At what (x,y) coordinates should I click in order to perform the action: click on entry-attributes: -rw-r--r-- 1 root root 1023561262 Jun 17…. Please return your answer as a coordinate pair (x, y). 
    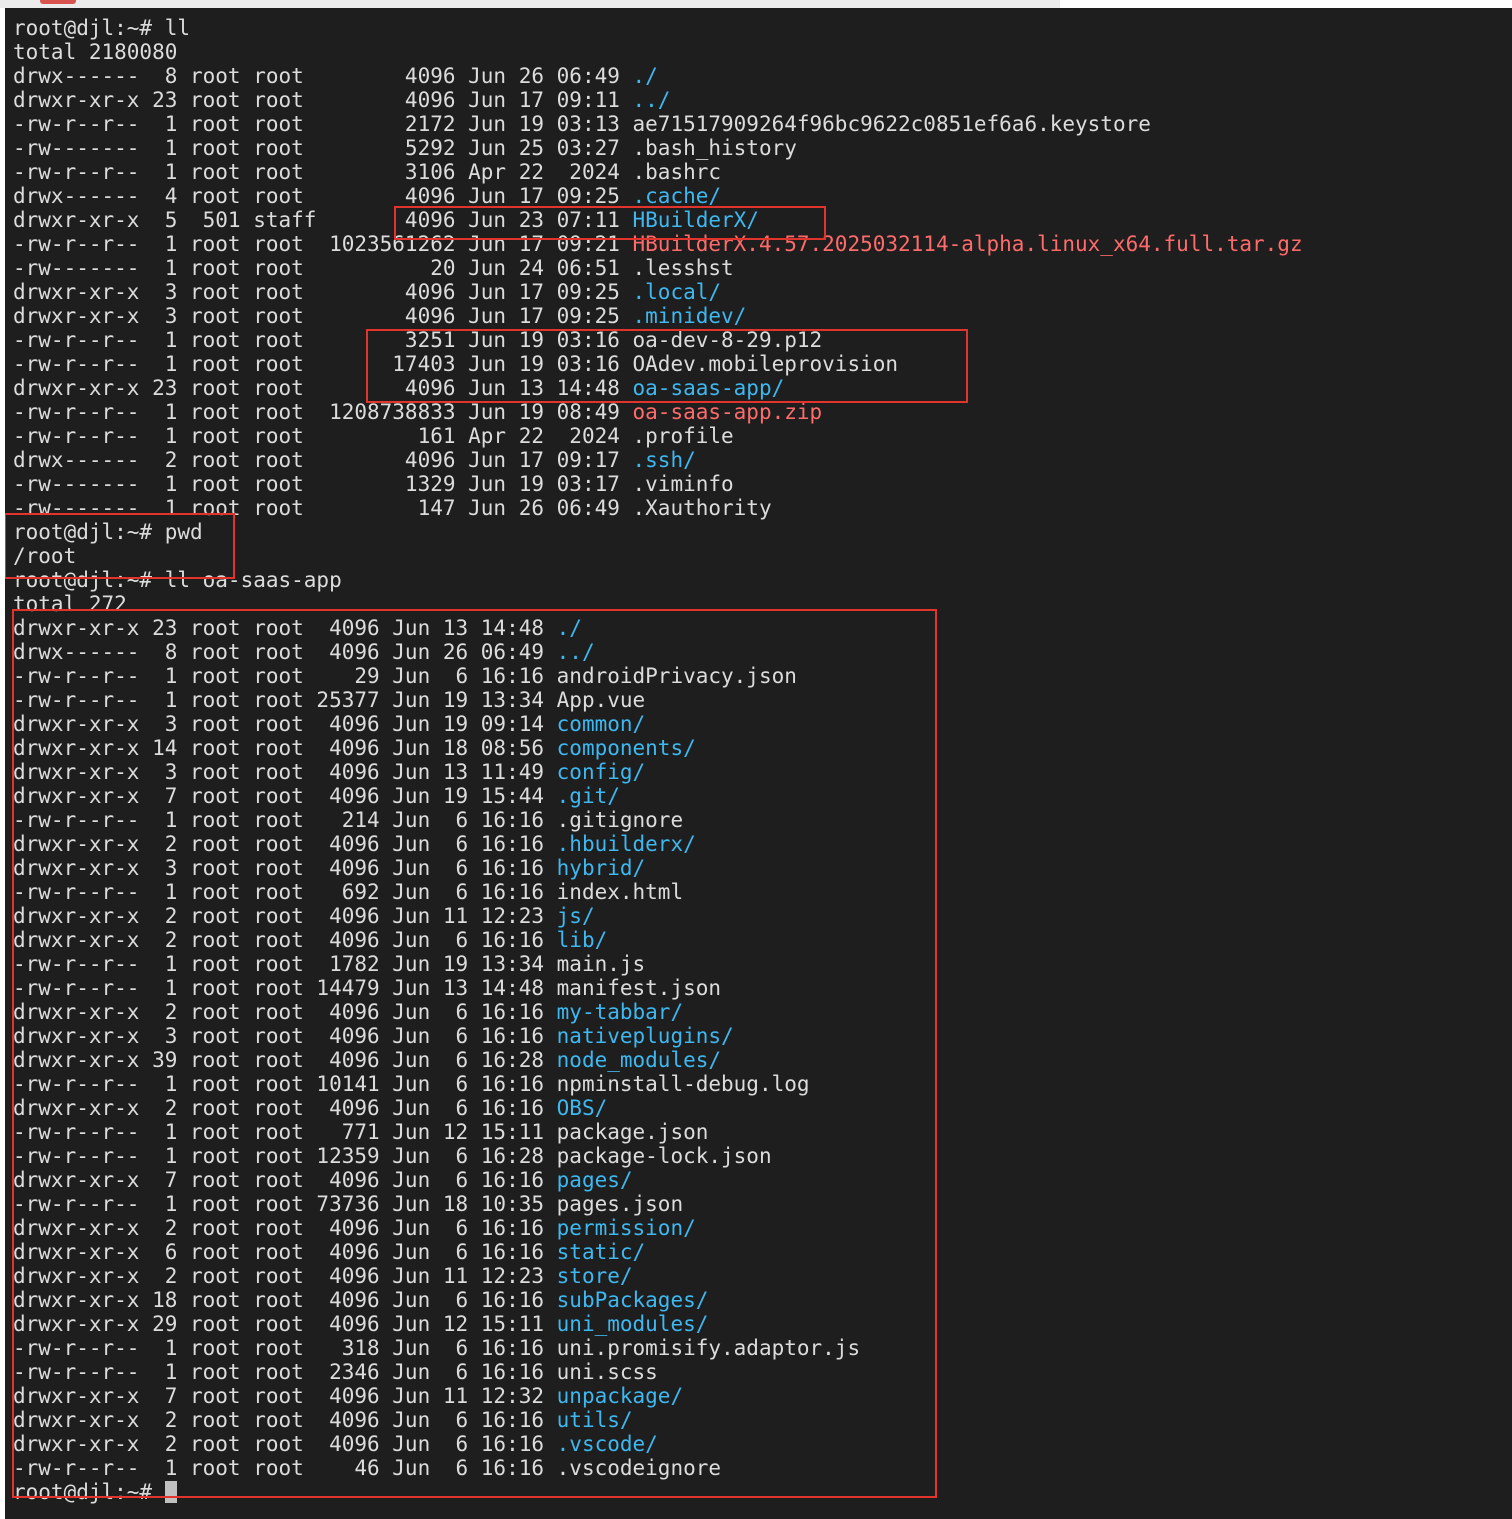
    Looking at the image, I should click on (323, 244).